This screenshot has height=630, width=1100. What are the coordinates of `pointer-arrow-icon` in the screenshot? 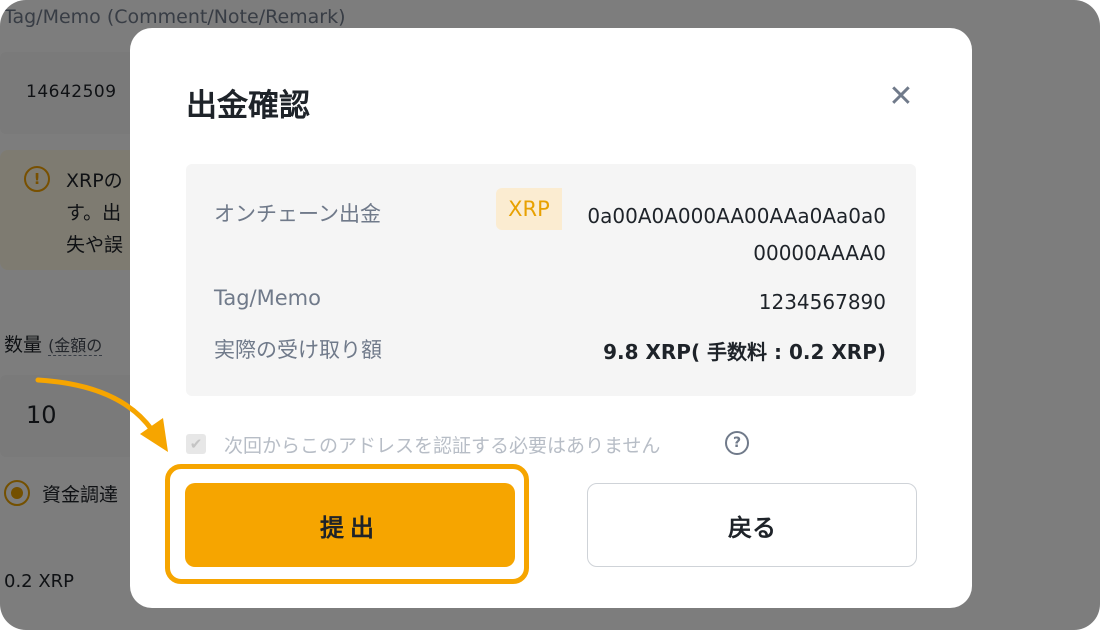 It's located at (101, 414).